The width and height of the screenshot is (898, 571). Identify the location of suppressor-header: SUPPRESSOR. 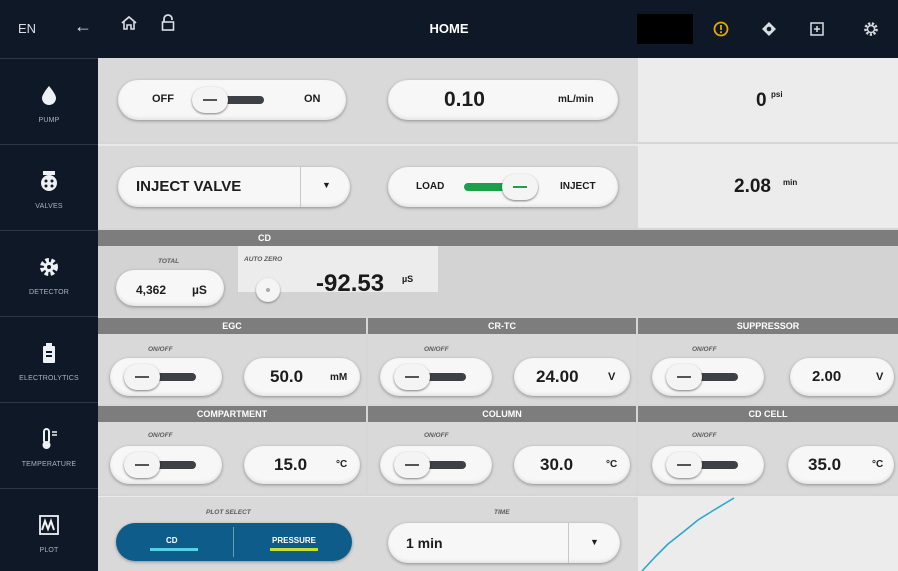
(768, 326).